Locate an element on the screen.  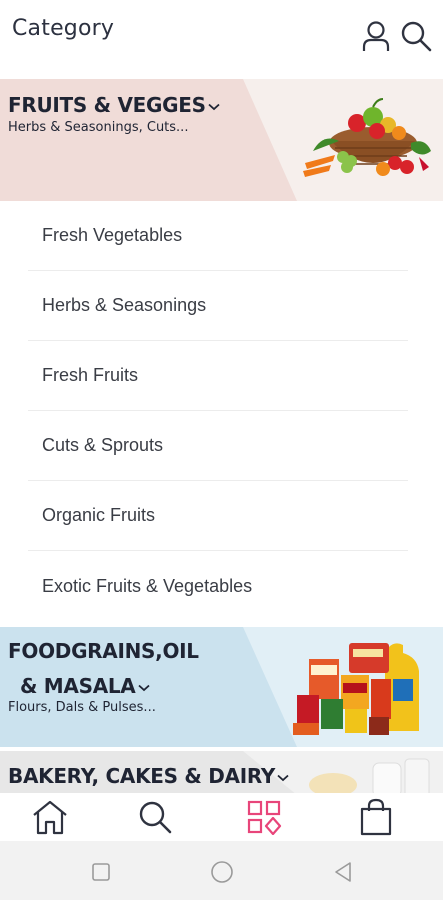
back-triangle-icon is located at coordinates (343, 872).